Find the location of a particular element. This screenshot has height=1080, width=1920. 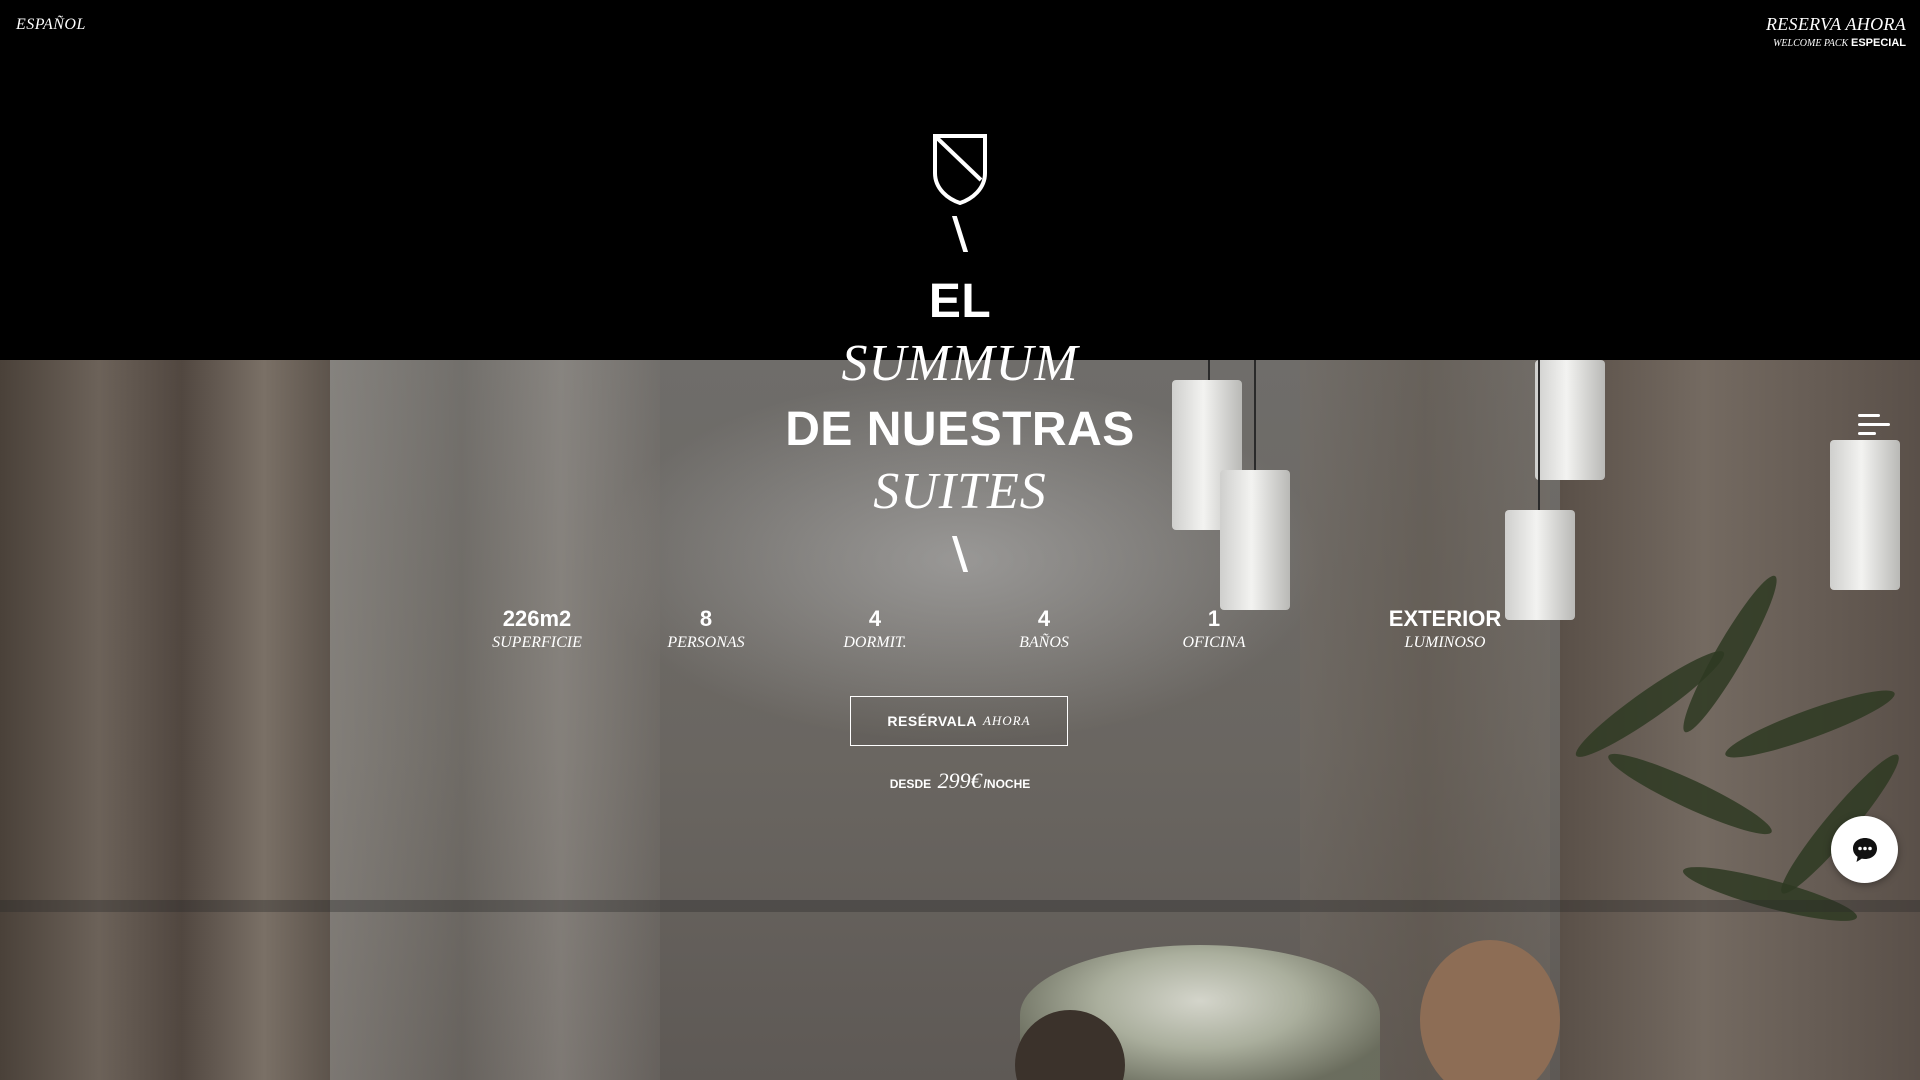

stat-superficie: 226m2 SUPERFICIE is located at coordinates (537, 629).